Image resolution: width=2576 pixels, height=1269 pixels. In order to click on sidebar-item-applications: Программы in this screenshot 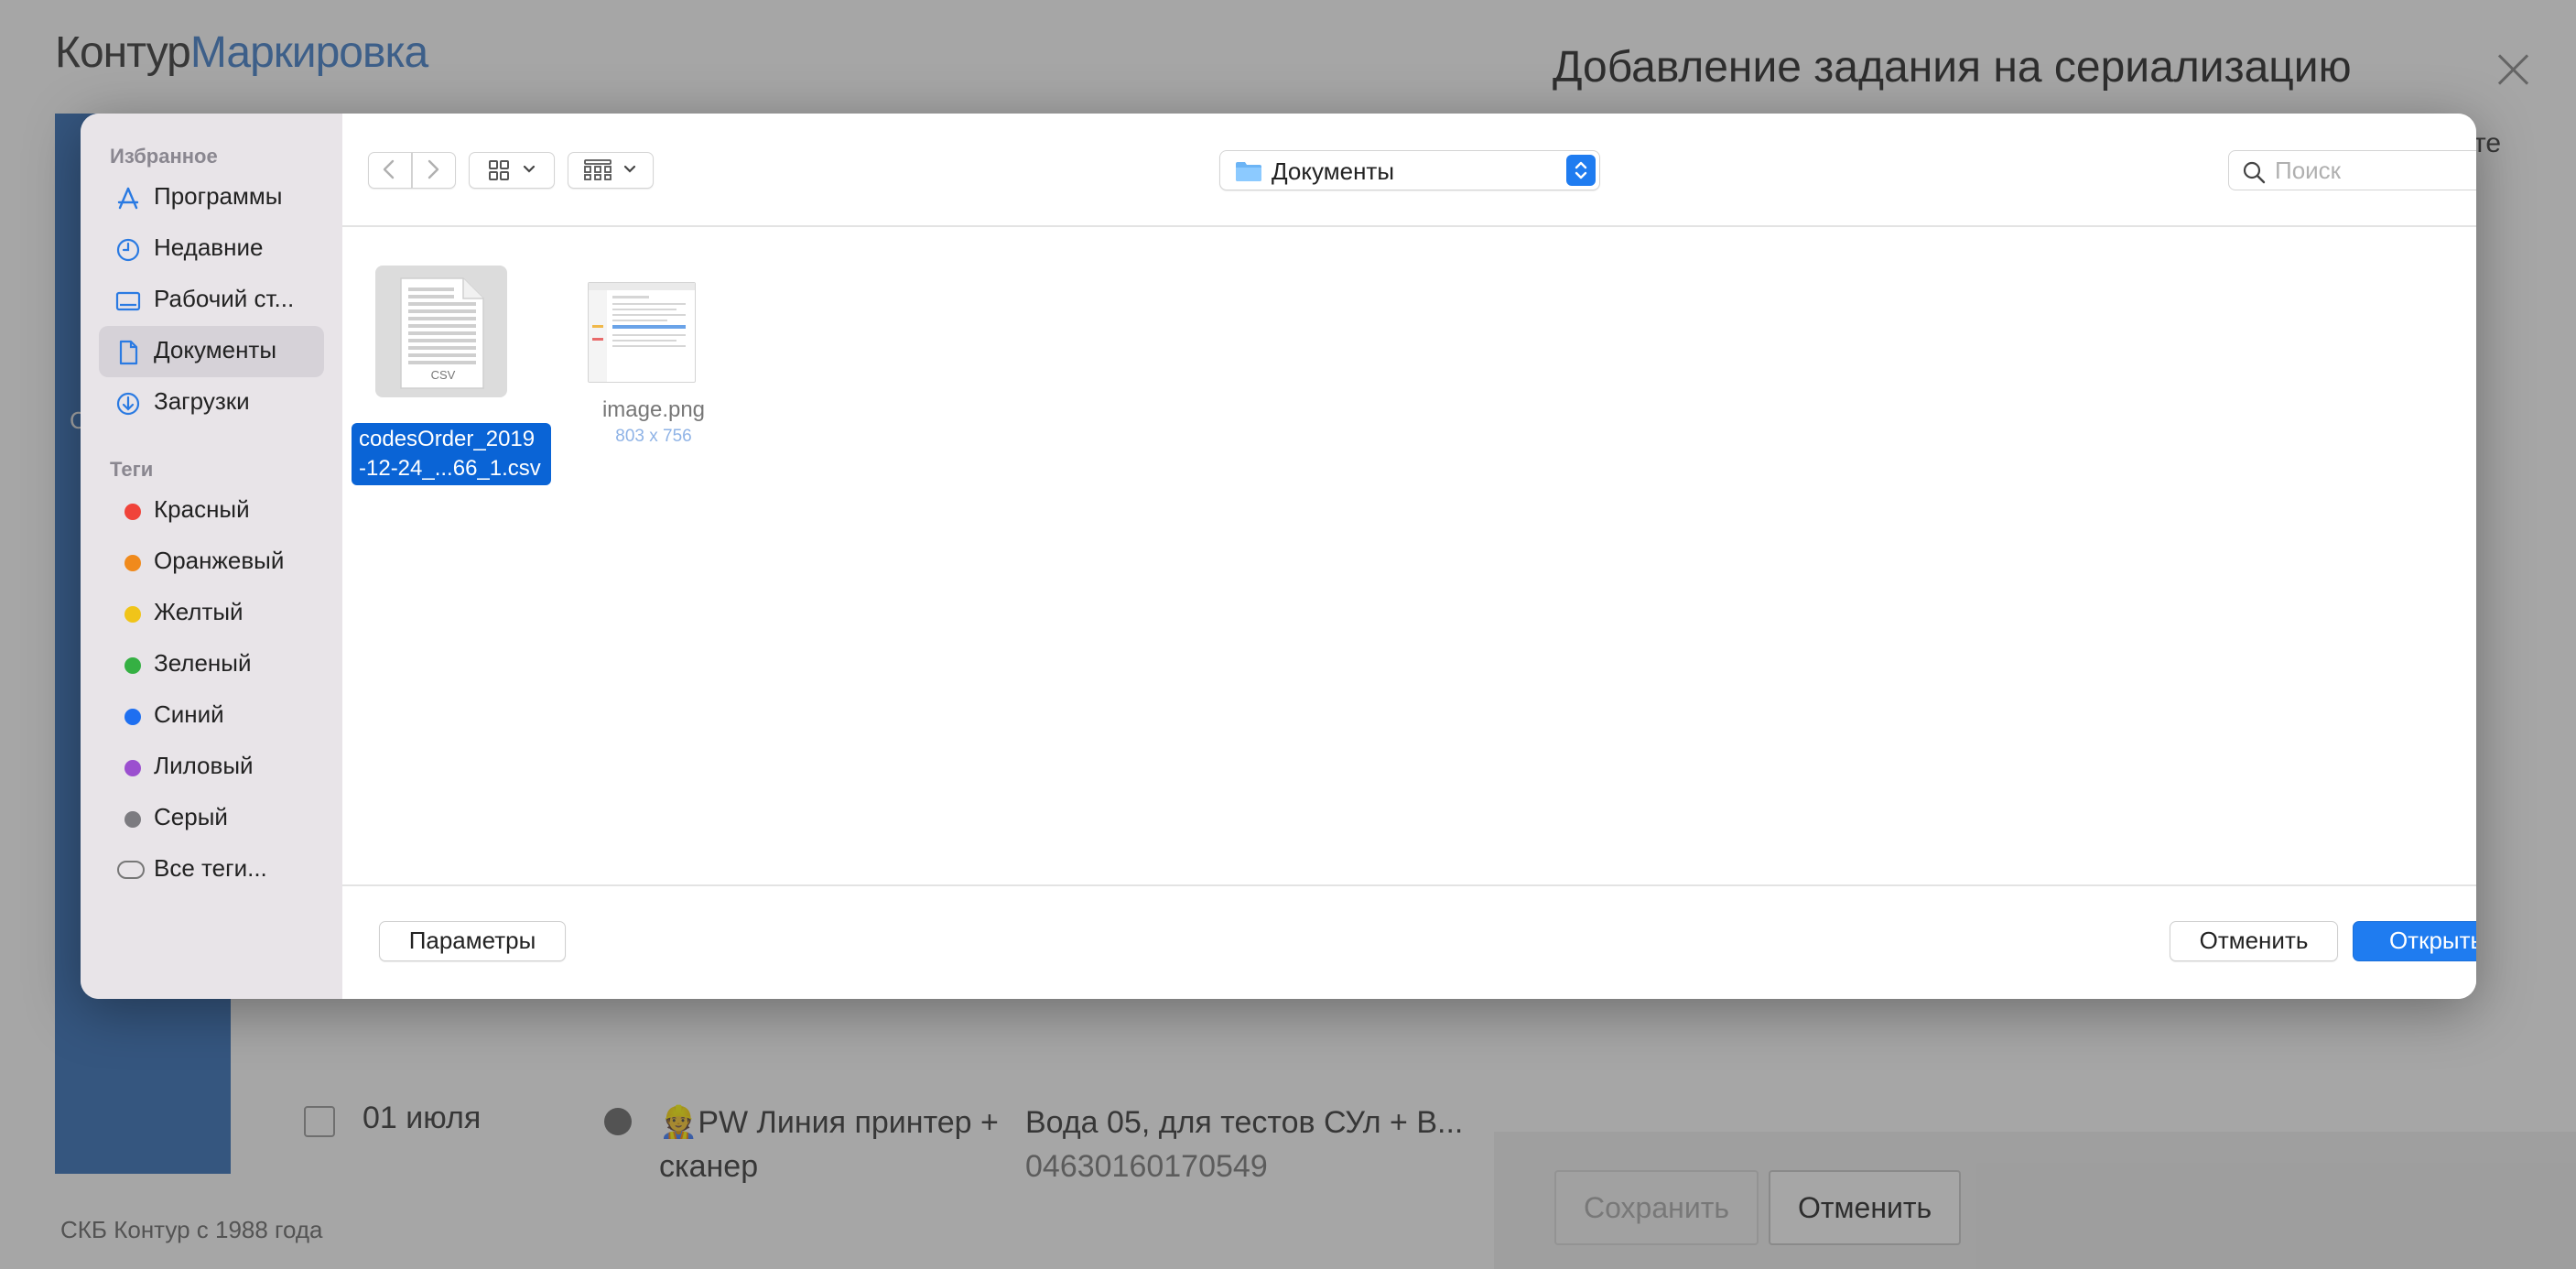, I will do `click(212, 198)`.